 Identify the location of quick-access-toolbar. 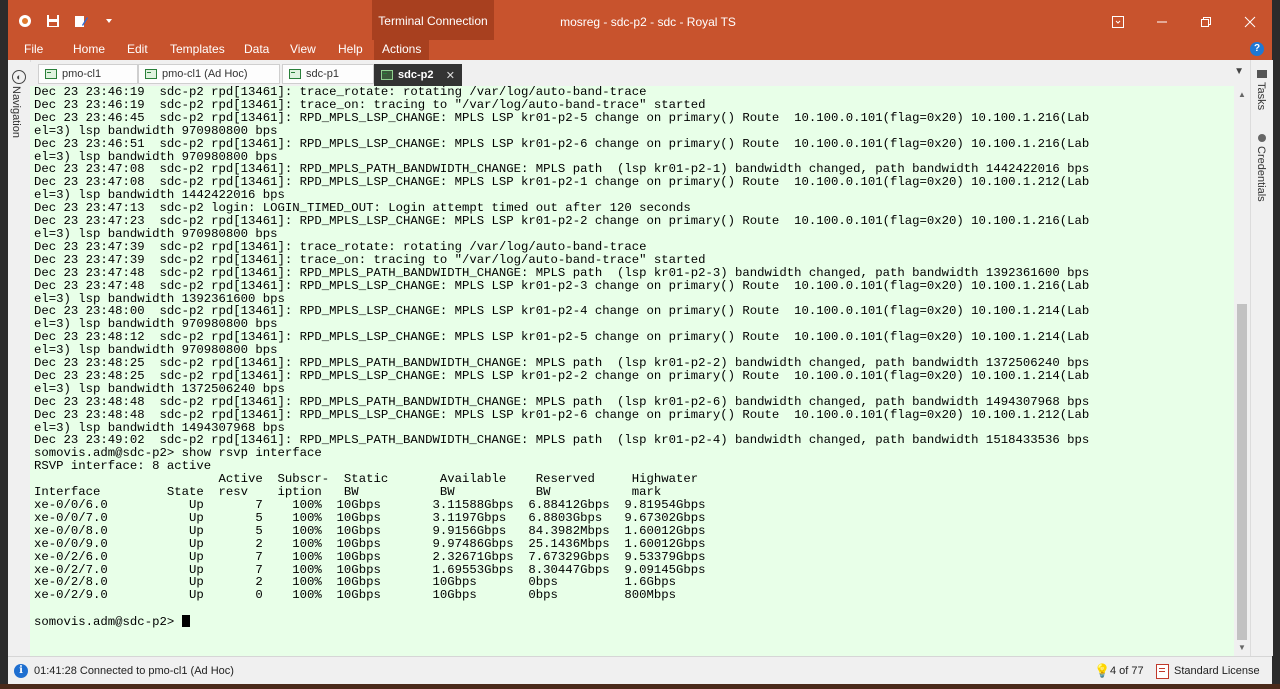
(67, 21).